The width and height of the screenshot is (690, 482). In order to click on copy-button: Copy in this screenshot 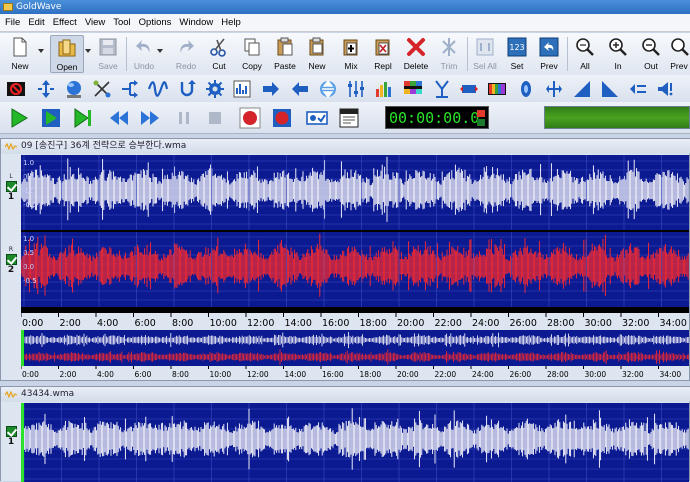, I will do `click(252, 54)`.